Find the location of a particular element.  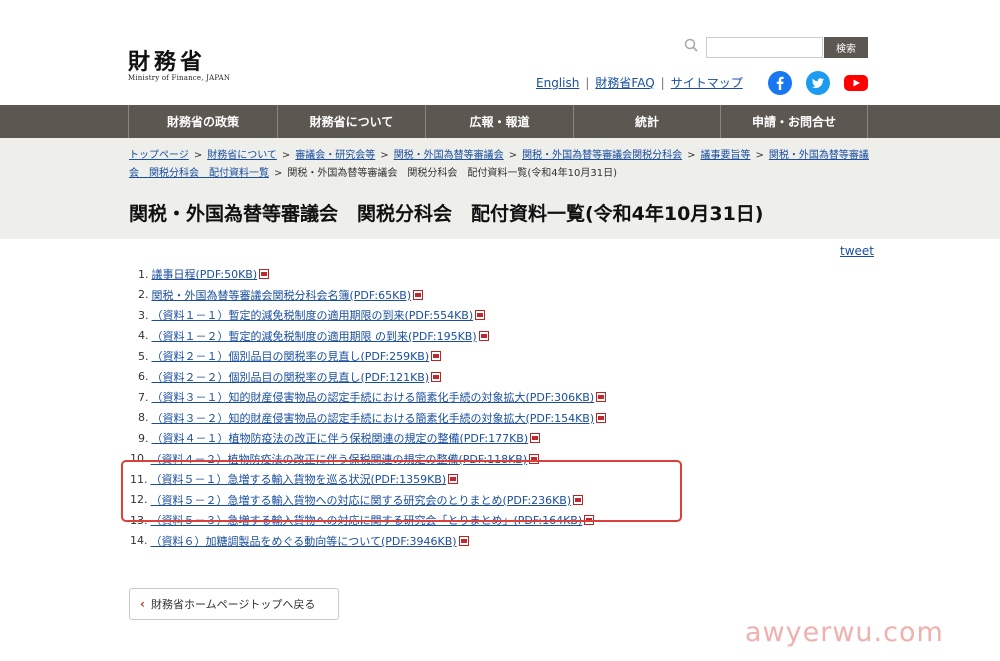

document-link: （資料４－１）植物防疫法の改正に伴う保税関連の規定の整備(PDF:177KB) is located at coordinates (340, 438).